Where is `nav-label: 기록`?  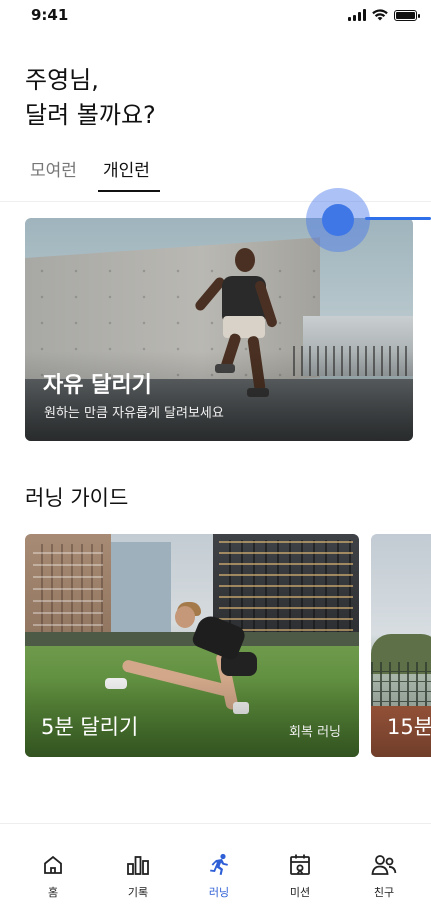
nav-label: 기록 is located at coordinates (138, 892).